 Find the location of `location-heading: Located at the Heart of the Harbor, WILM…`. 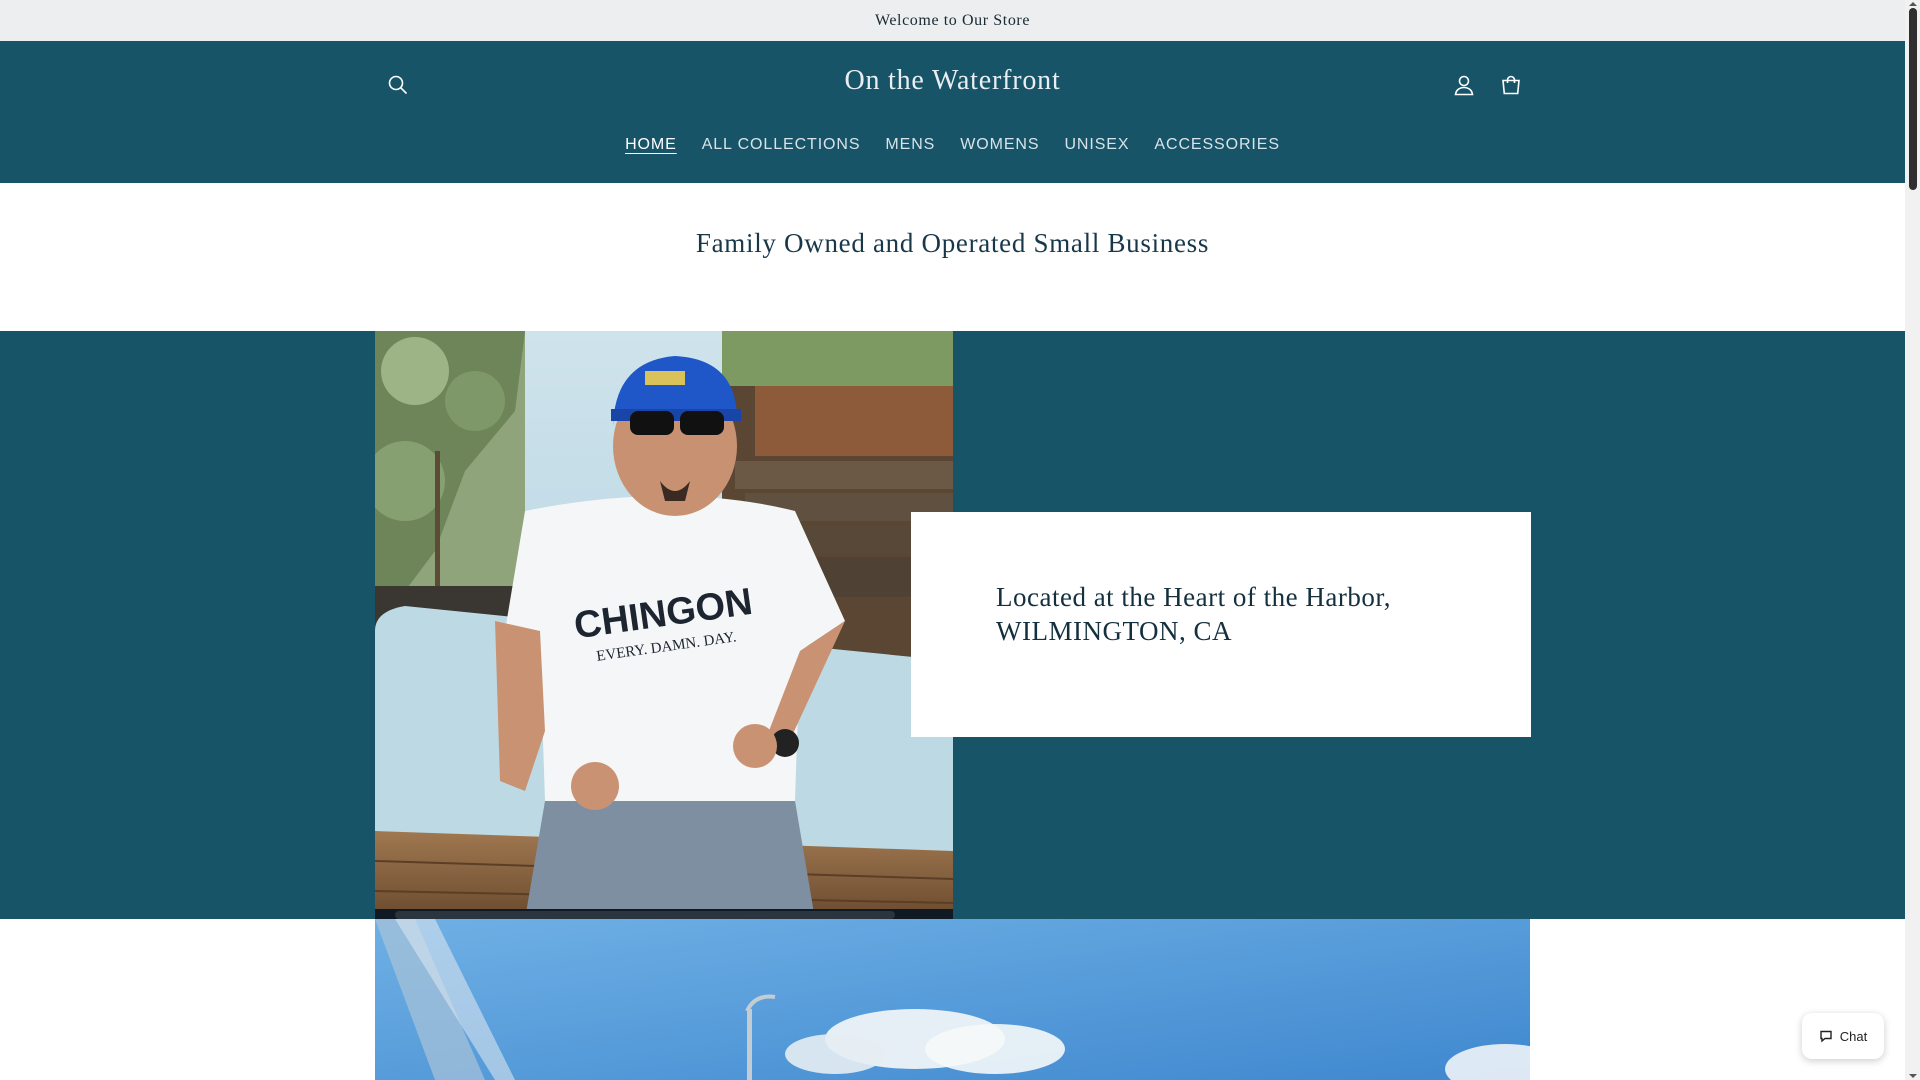

location-heading: Located at the Heart of the Harbor, WILM… is located at coordinates (1193, 614).